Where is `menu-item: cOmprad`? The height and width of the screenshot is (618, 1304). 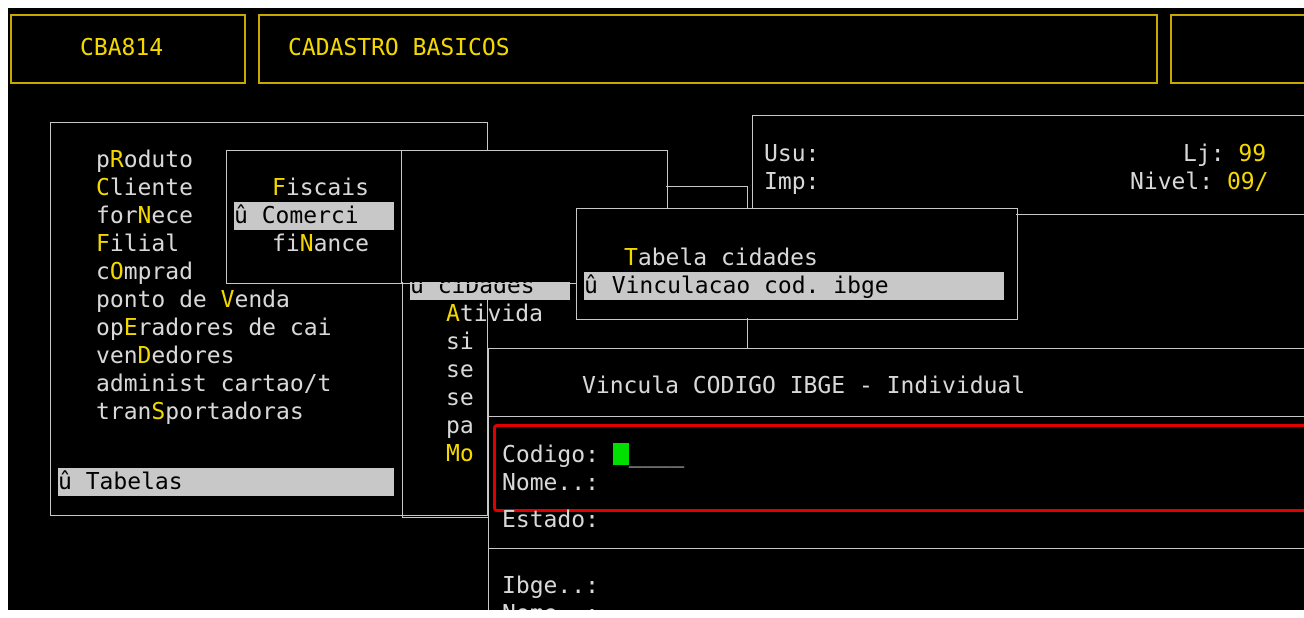 menu-item: cOmprad is located at coordinates (144, 272).